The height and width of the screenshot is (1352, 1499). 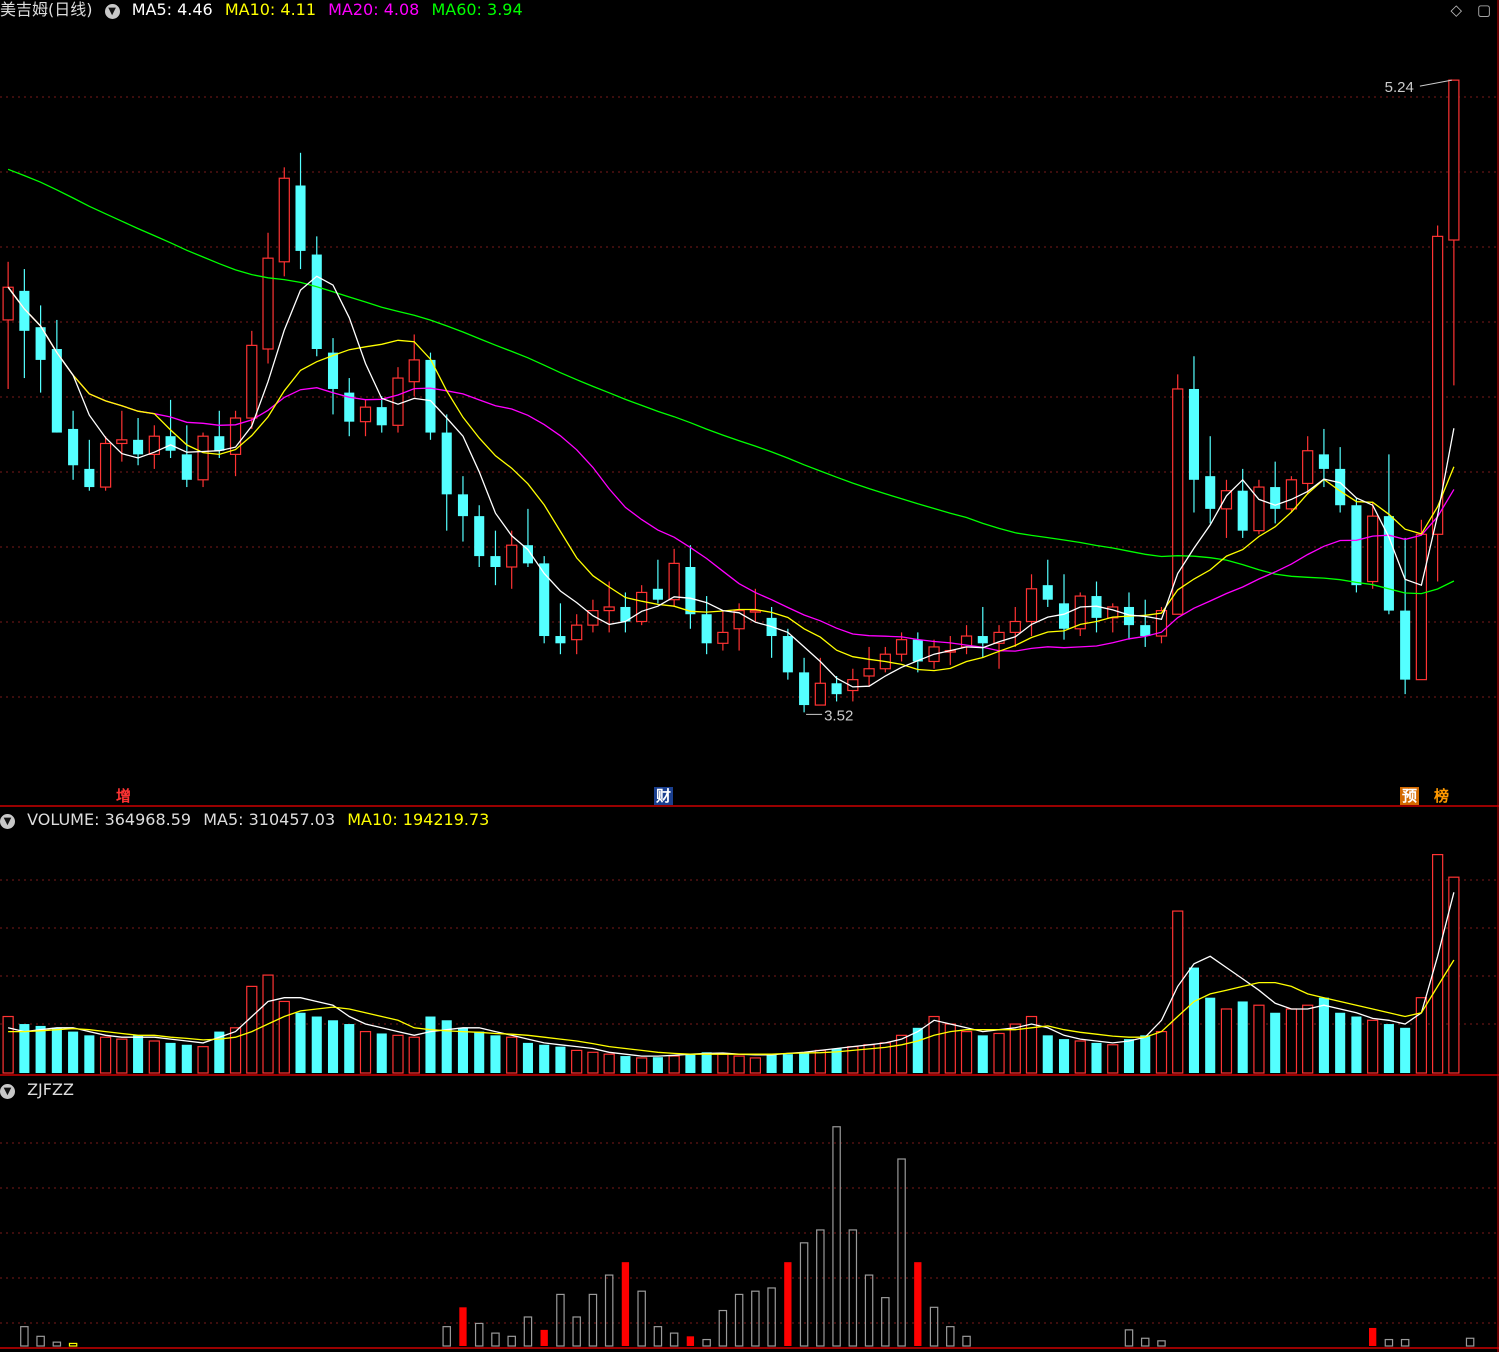 I want to click on stock-title: 美吉姆(日线), so click(x=46, y=9).